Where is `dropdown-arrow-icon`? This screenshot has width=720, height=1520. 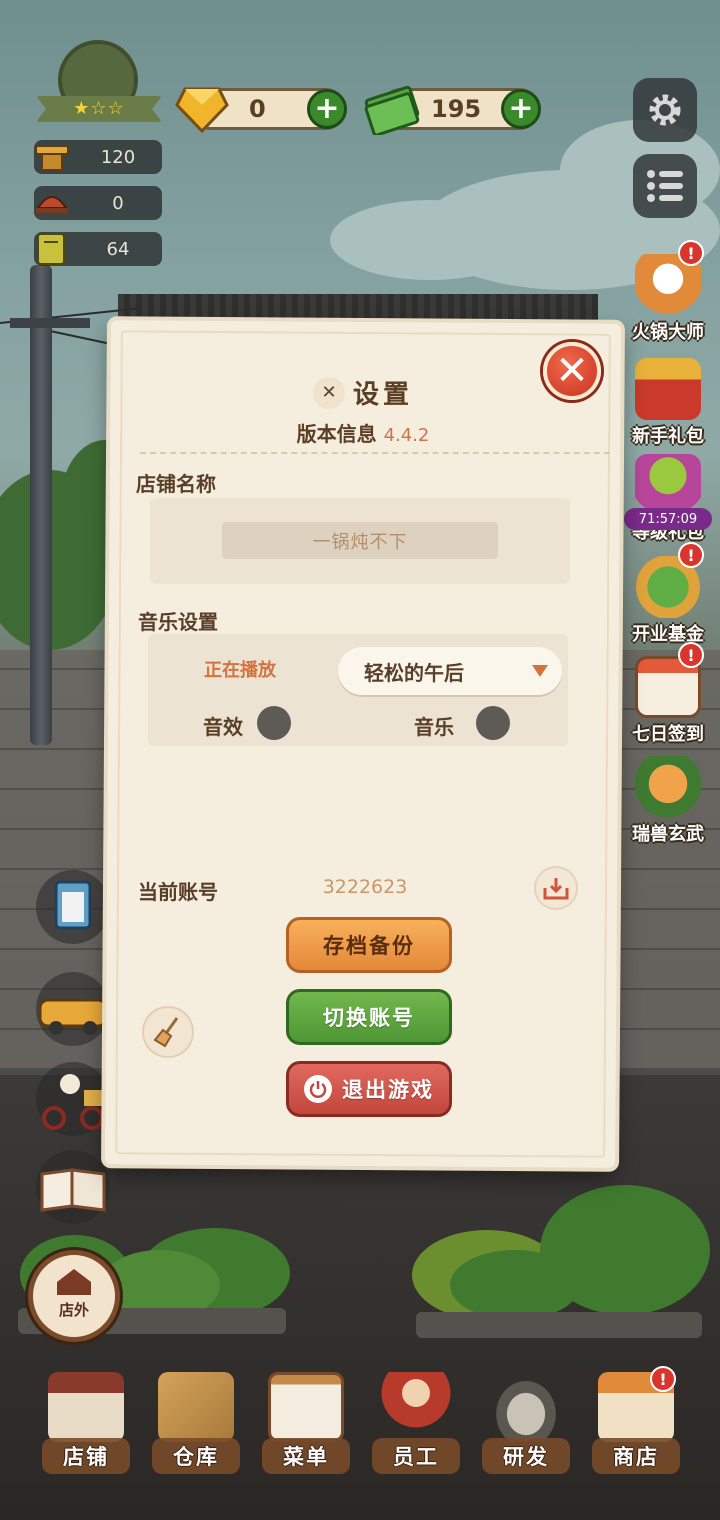
dropdown-arrow-icon is located at coordinates (540, 671).